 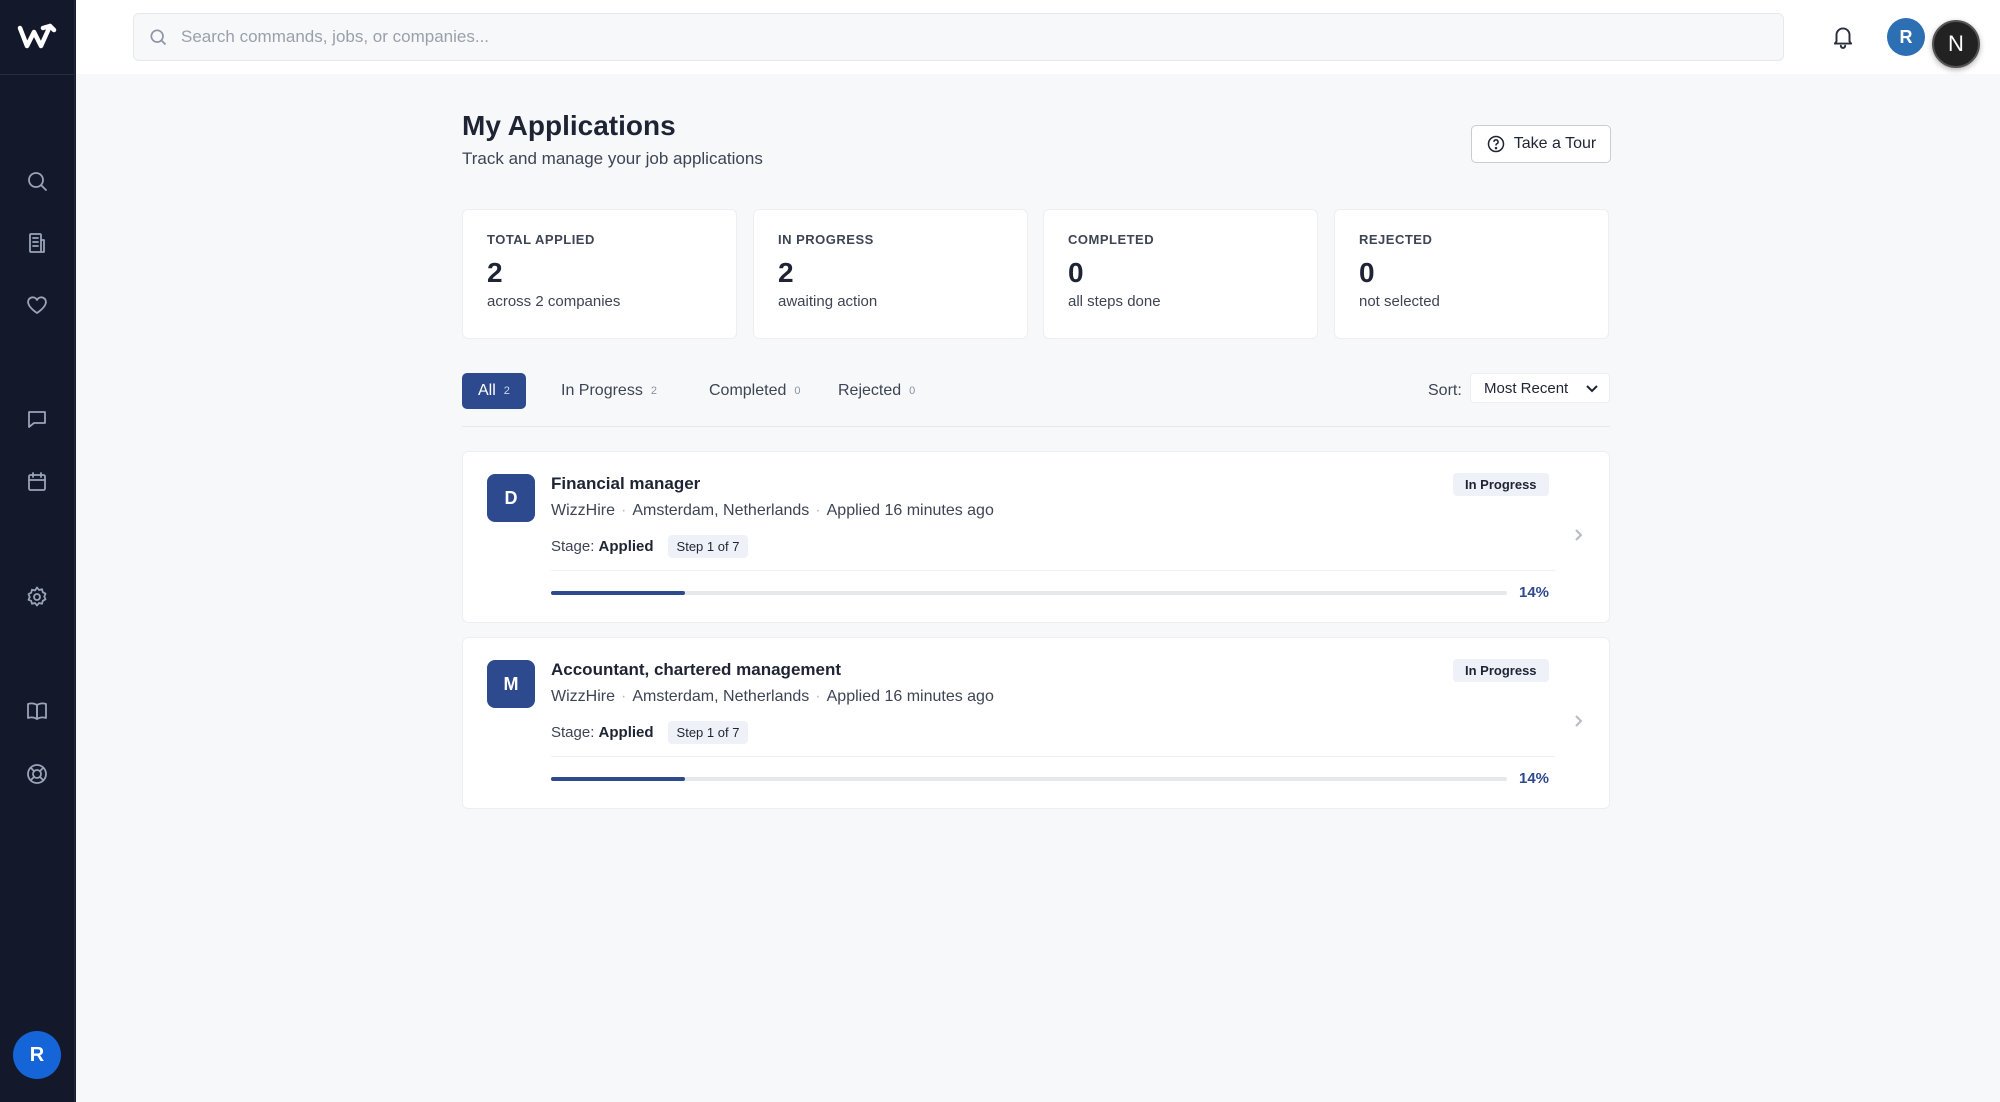 I want to click on take-tour-label: Take a Tour, so click(x=1555, y=143).